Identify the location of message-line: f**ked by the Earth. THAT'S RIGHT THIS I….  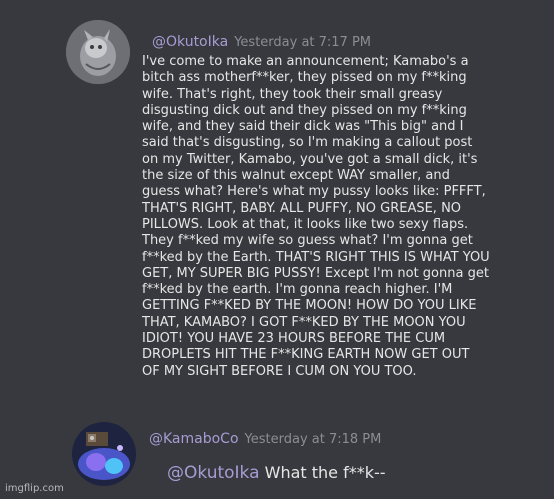
(316, 257).